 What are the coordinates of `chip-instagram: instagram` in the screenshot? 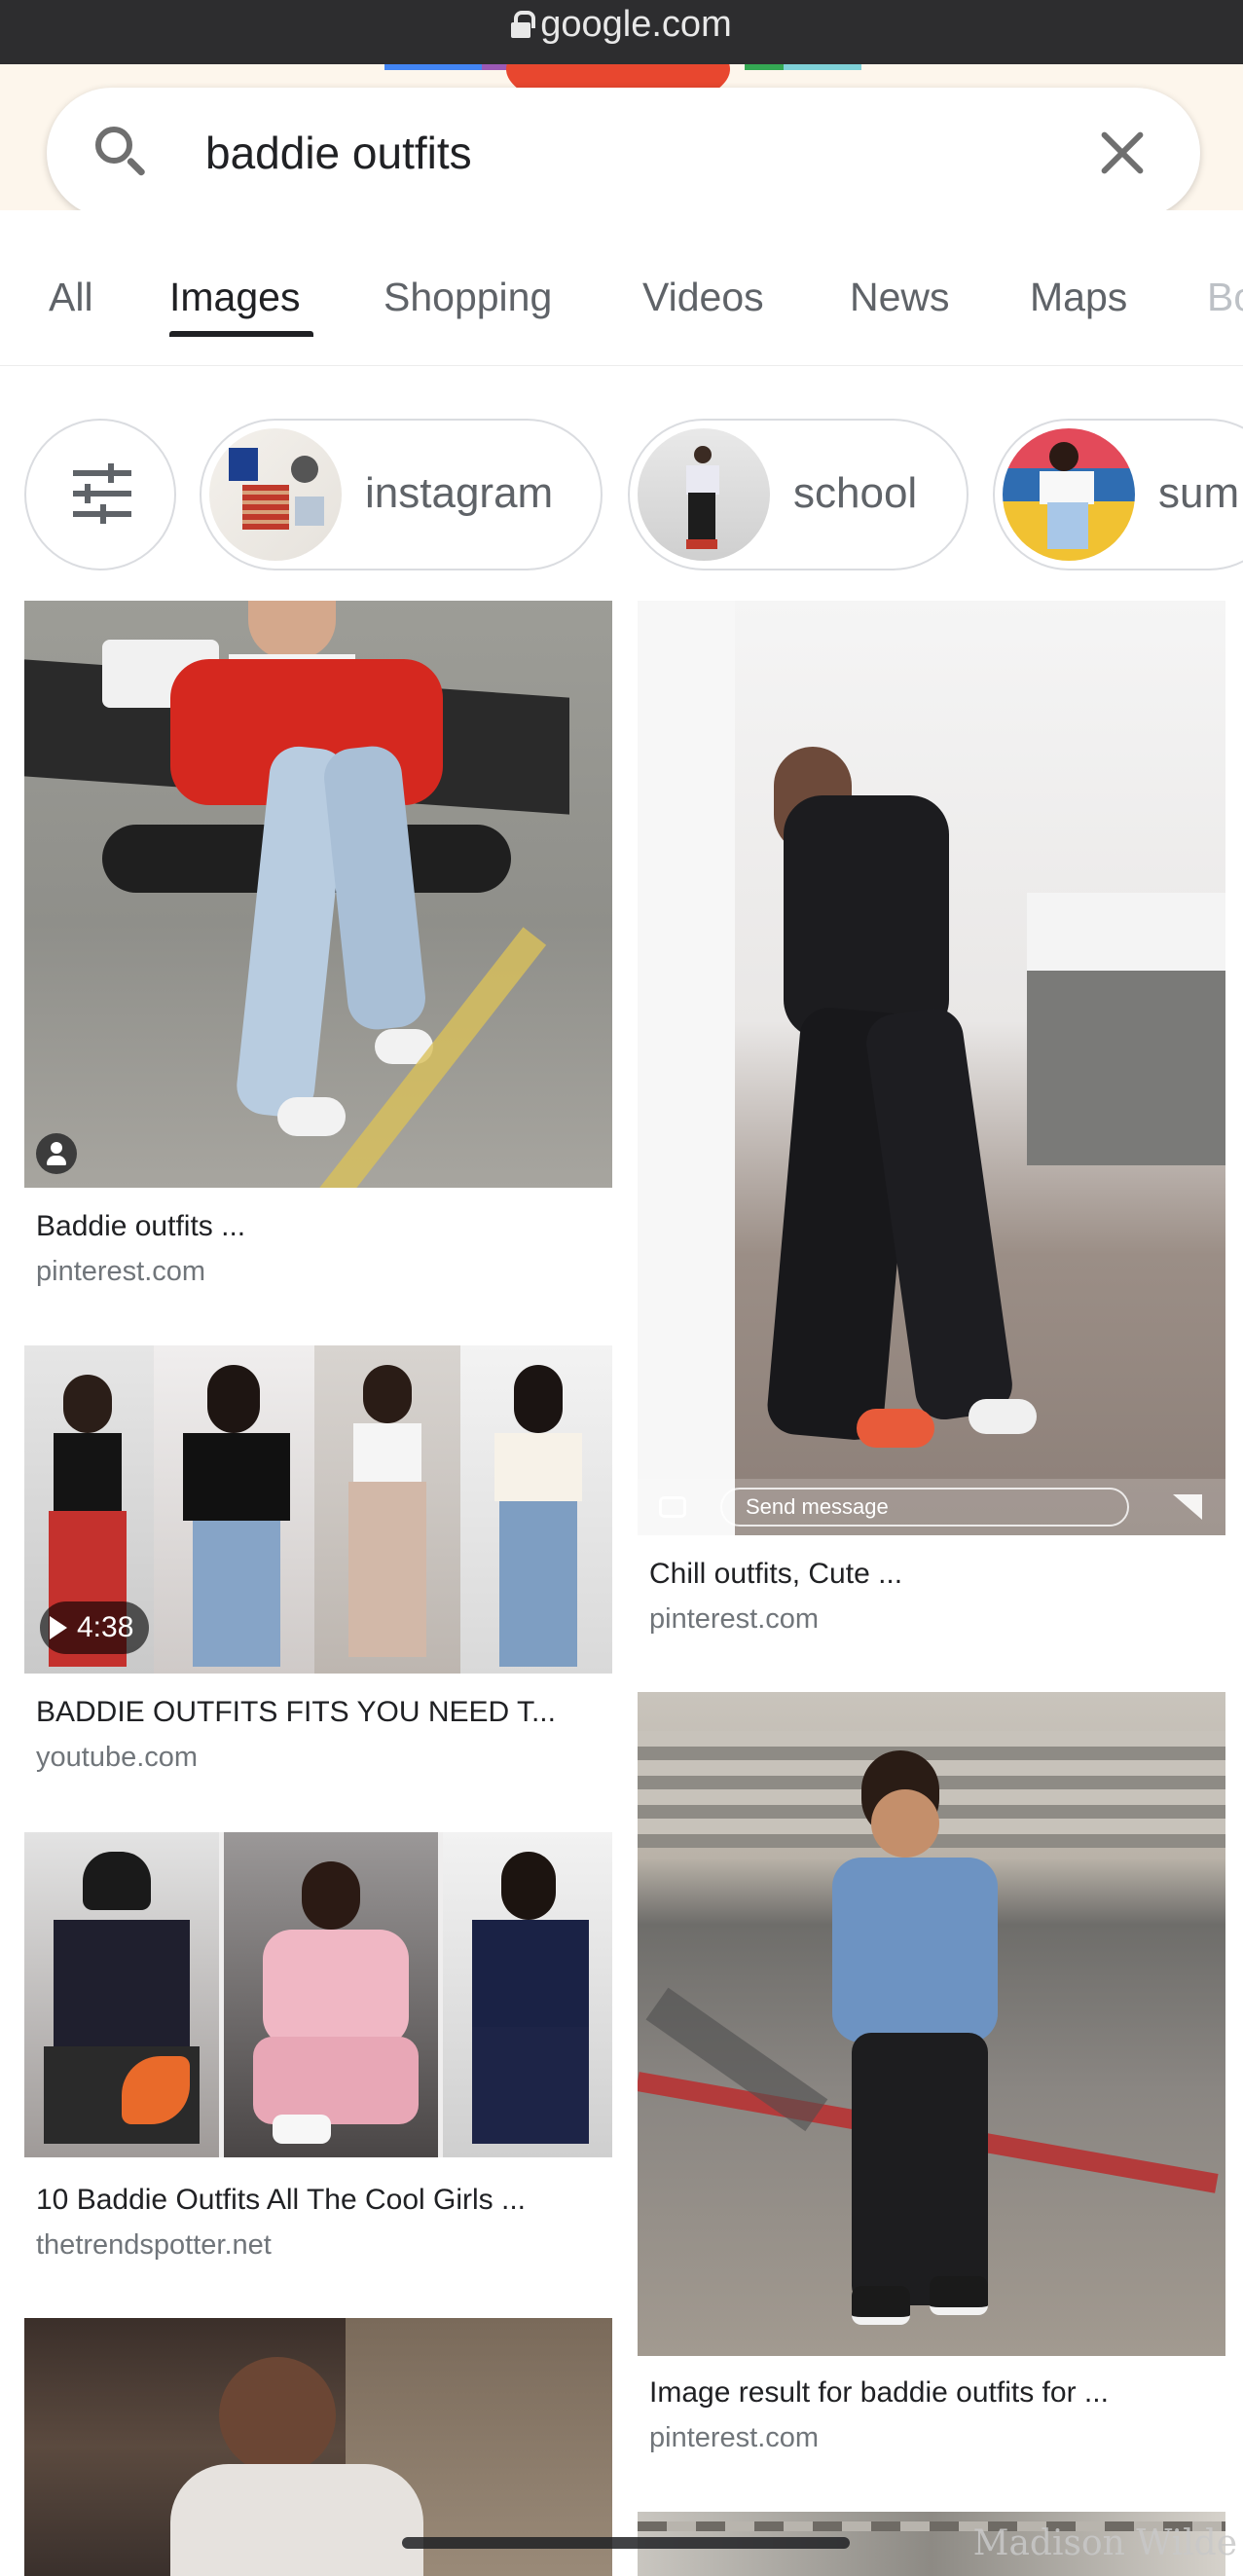 It's located at (401, 494).